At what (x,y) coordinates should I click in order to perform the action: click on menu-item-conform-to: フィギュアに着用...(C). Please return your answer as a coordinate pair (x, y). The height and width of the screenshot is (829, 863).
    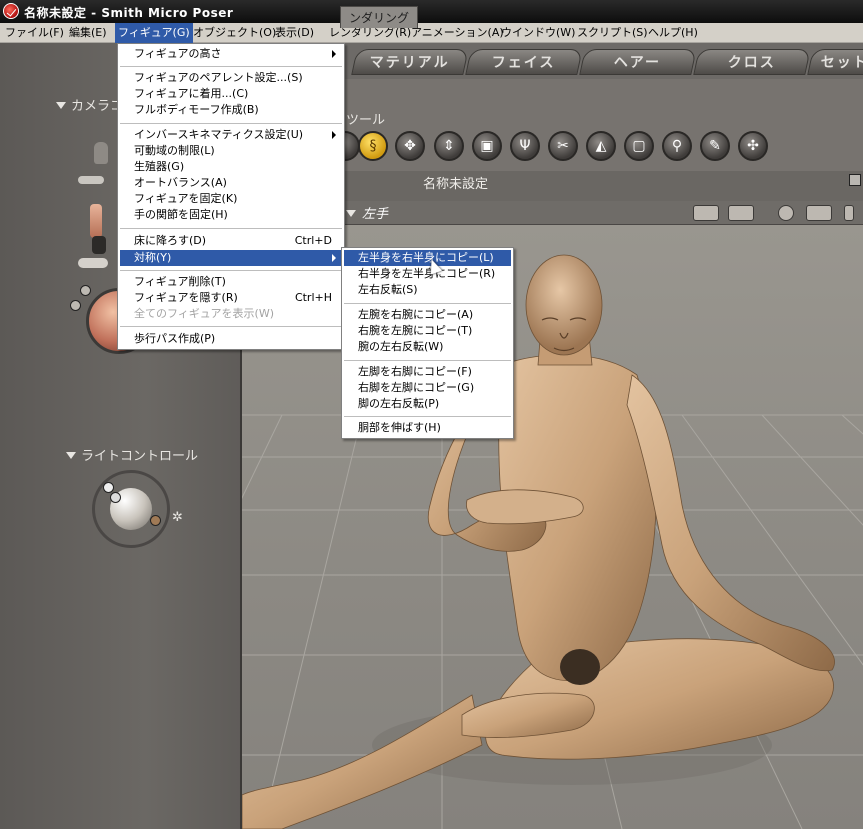
    Looking at the image, I should click on (231, 94).